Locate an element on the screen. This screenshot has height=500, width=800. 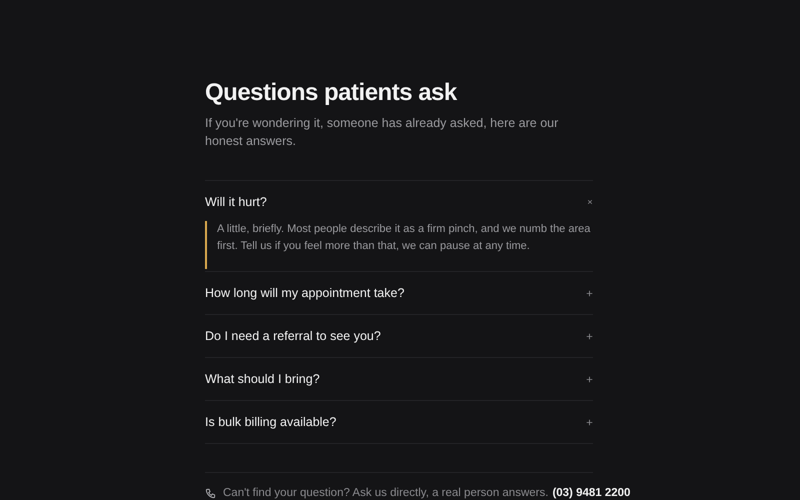
faq-question: What should I bring? is located at coordinates (399, 379).